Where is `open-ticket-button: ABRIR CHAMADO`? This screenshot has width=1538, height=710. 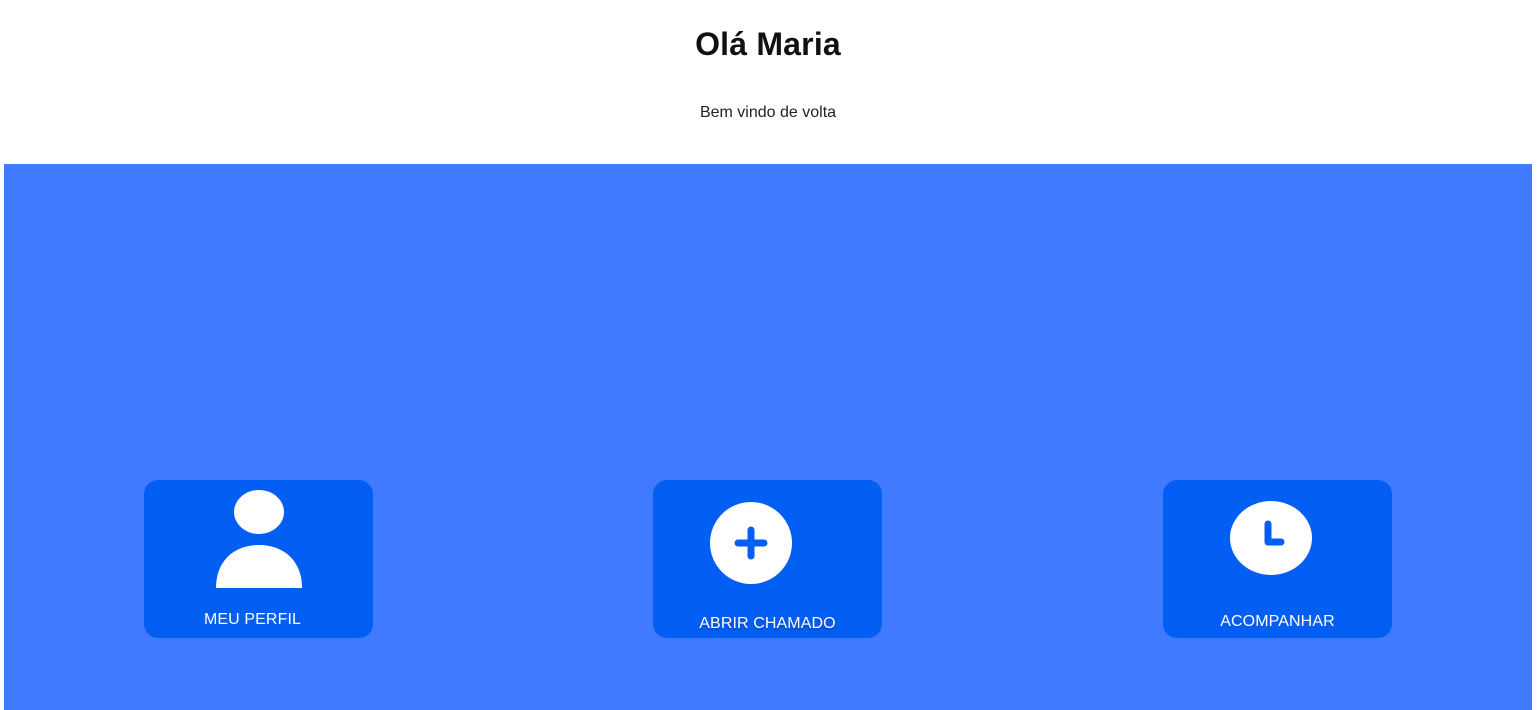 open-ticket-button: ABRIR CHAMADO is located at coordinates (767, 559).